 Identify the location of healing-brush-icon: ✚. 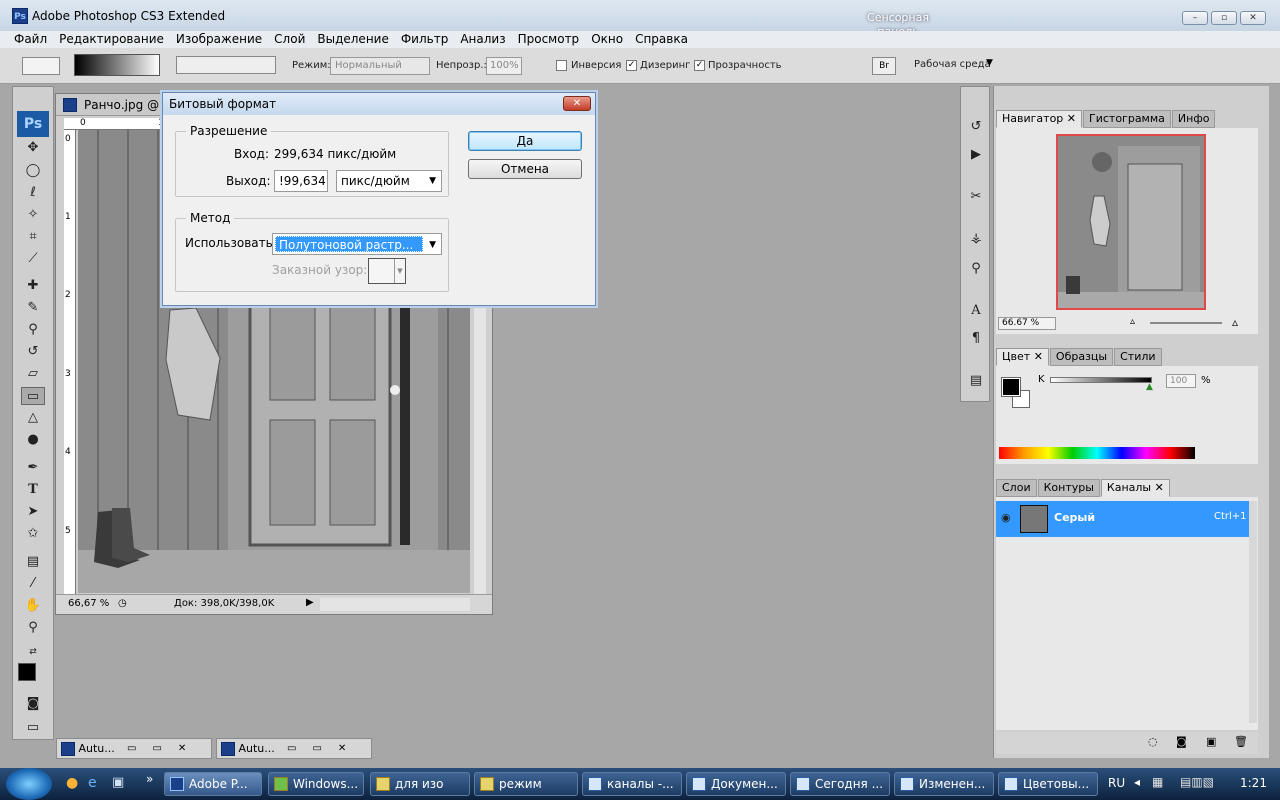
(33, 286).